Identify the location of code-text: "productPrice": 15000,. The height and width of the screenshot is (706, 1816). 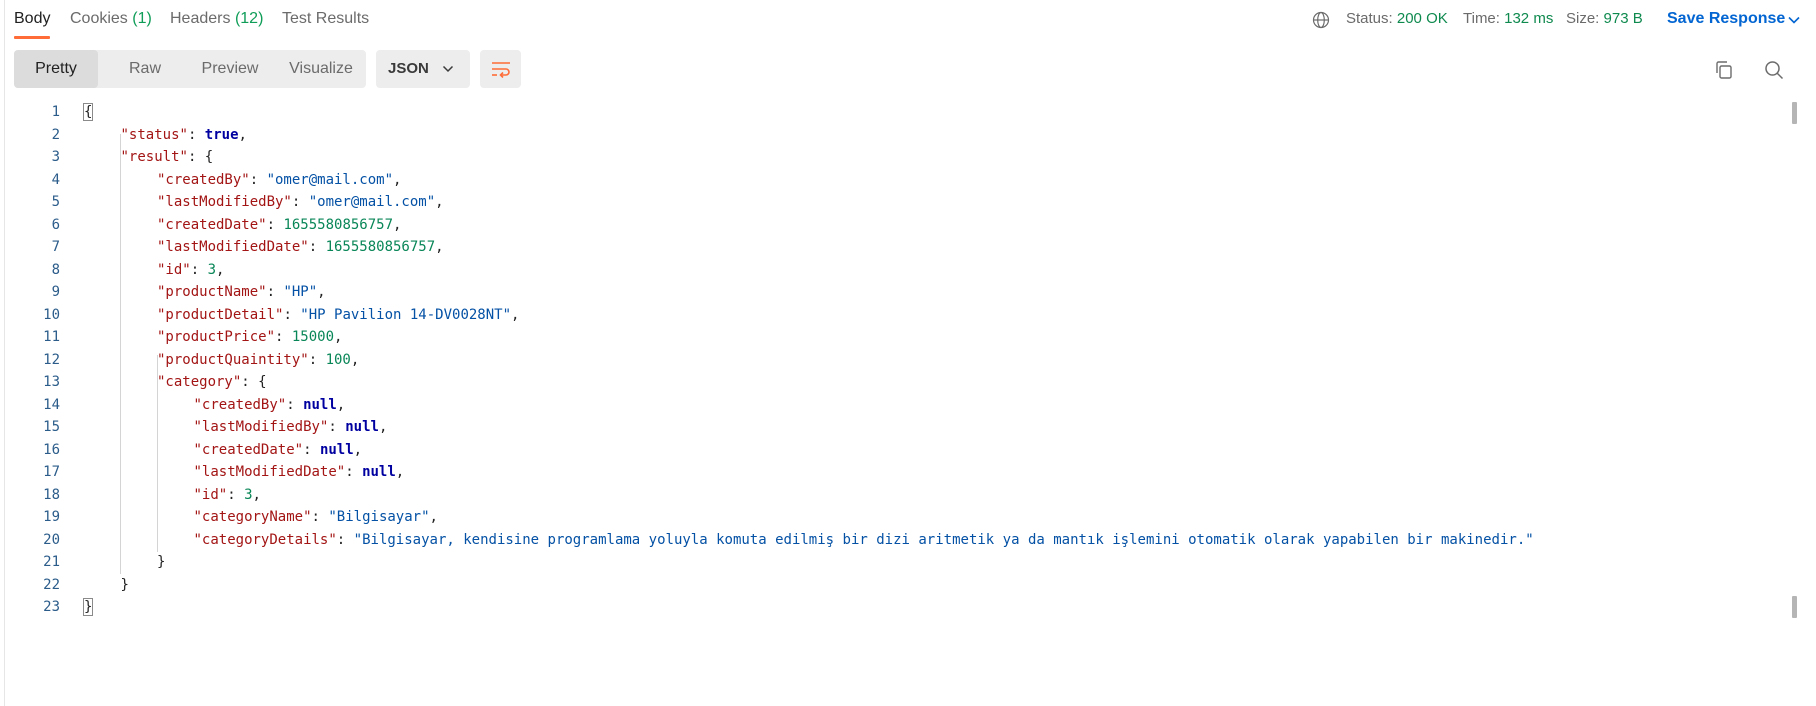
(250, 337).